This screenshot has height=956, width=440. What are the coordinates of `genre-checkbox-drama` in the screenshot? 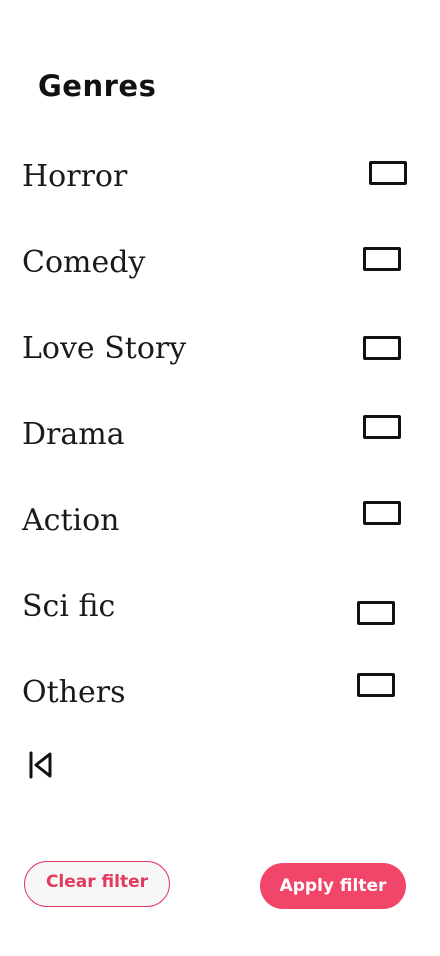 It's located at (382, 427).